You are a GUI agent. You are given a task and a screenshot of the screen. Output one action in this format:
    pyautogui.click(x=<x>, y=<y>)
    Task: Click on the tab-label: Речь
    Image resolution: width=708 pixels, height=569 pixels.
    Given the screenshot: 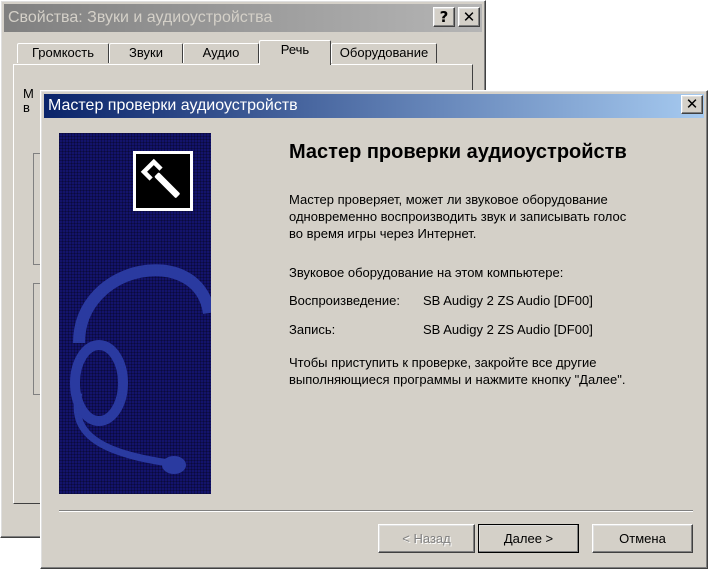 What is the action you would take?
    pyautogui.click(x=295, y=49)
    